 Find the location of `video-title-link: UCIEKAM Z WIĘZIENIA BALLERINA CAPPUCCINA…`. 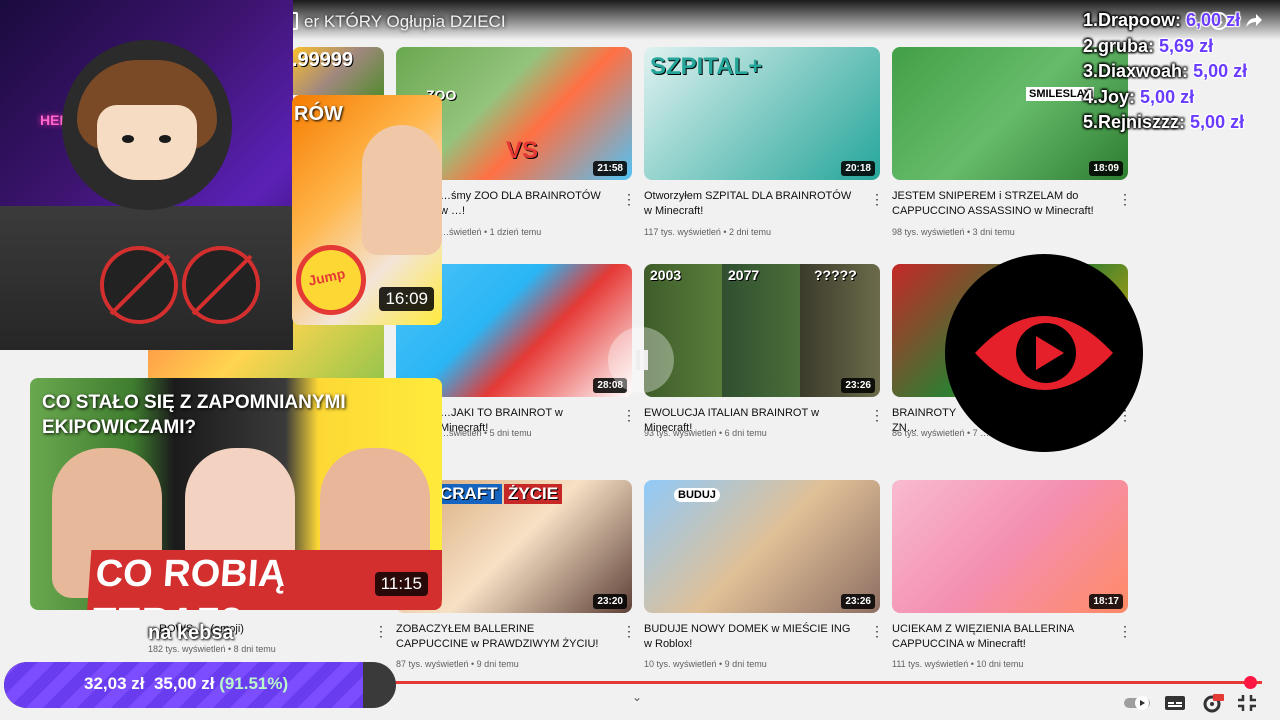

video-title-link: UCIEKAM Z WIĘZIENIA BALLERINA CAPPUCCINA… is located at coordinates (998, 637).